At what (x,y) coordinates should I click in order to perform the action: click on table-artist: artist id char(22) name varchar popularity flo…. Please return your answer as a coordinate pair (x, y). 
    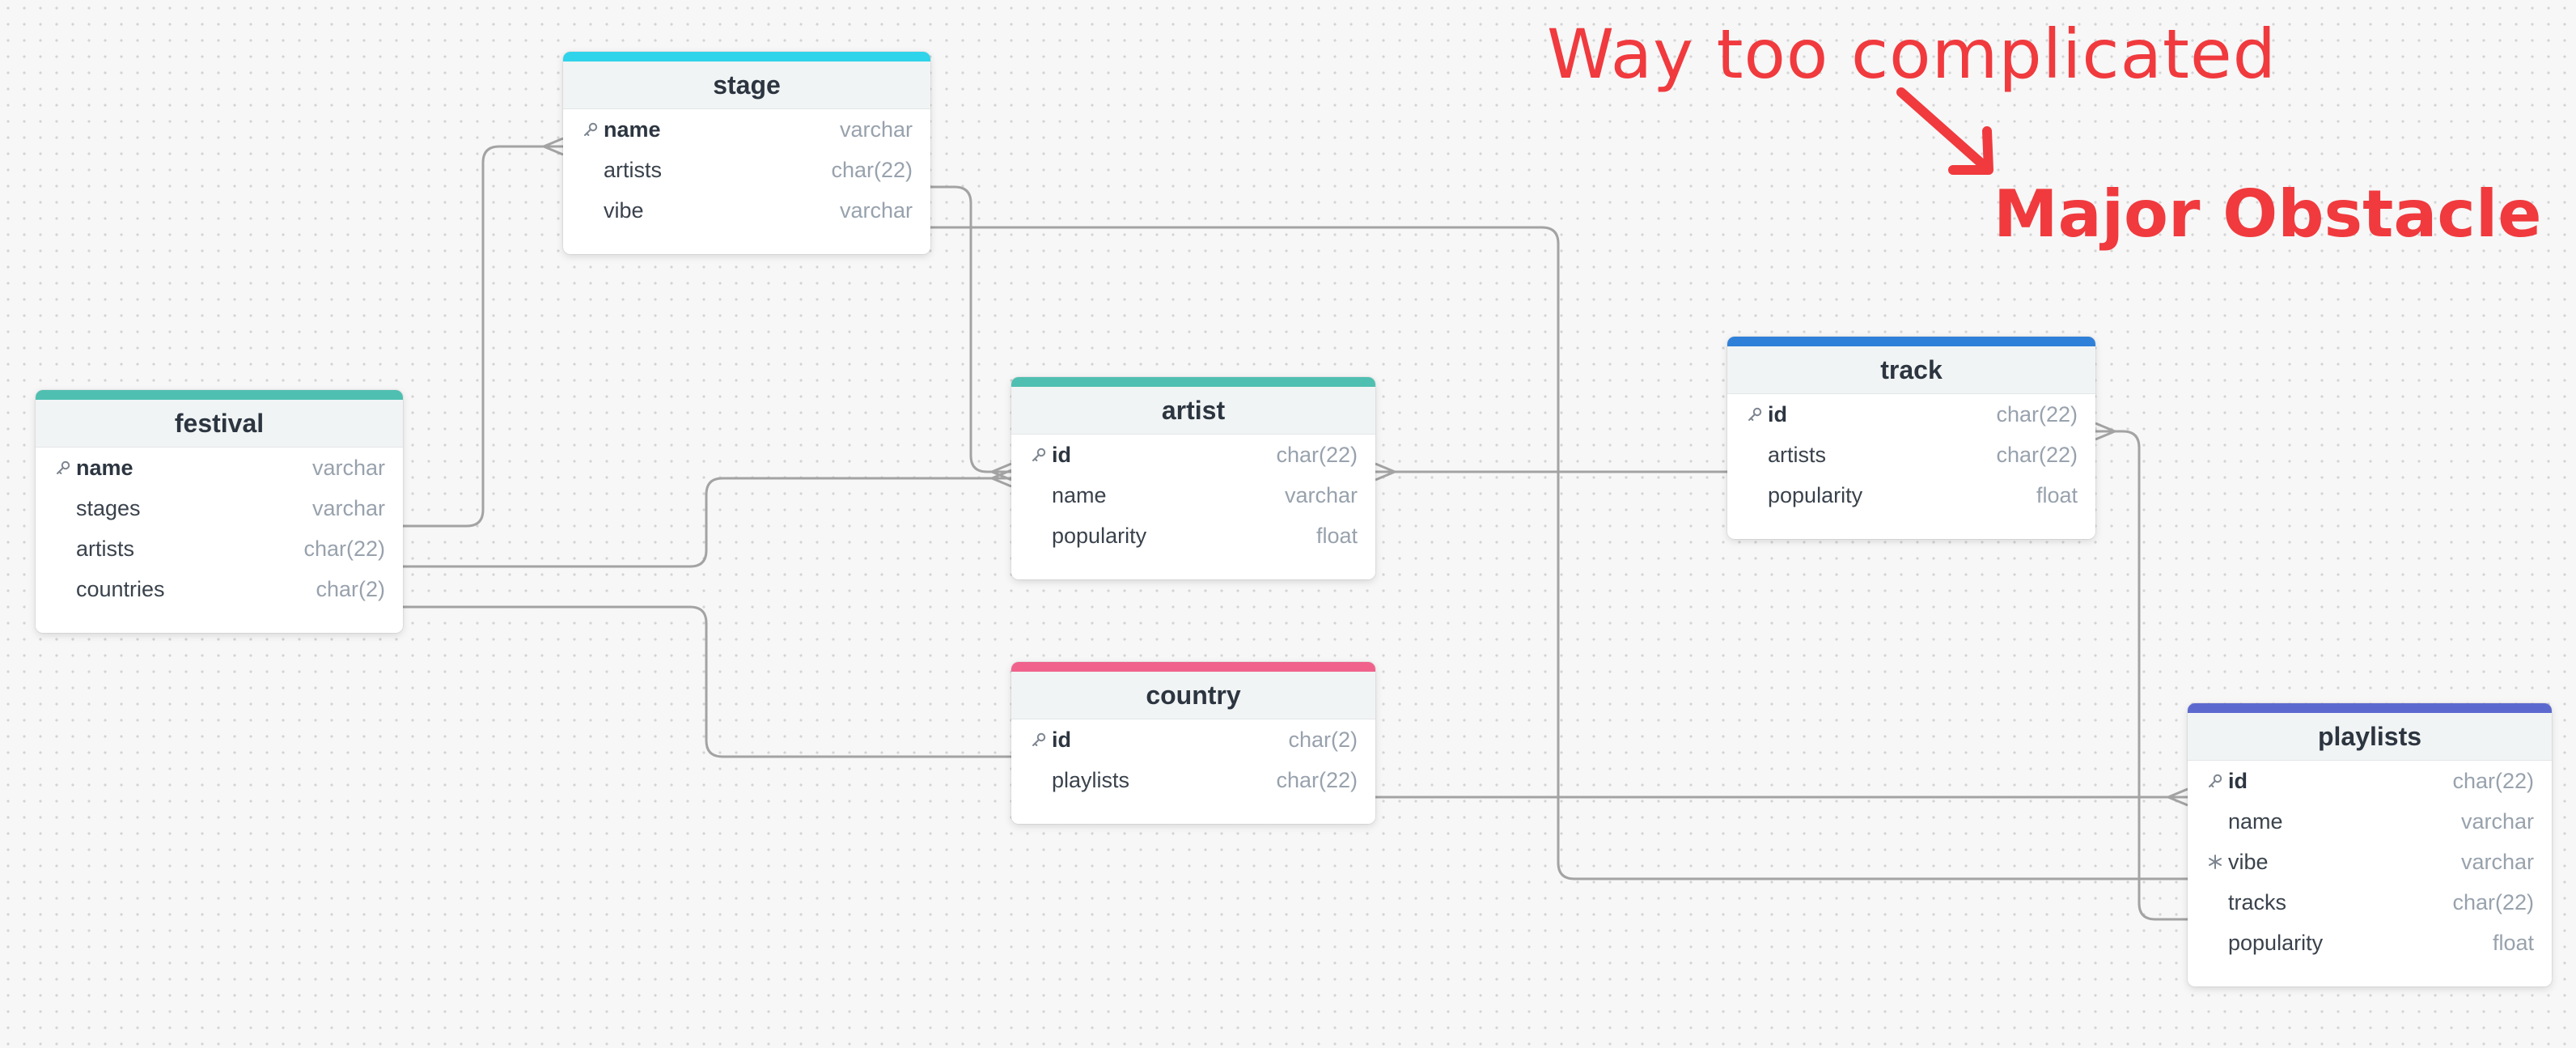
    Looking at the image, I should click on (1193, 478).